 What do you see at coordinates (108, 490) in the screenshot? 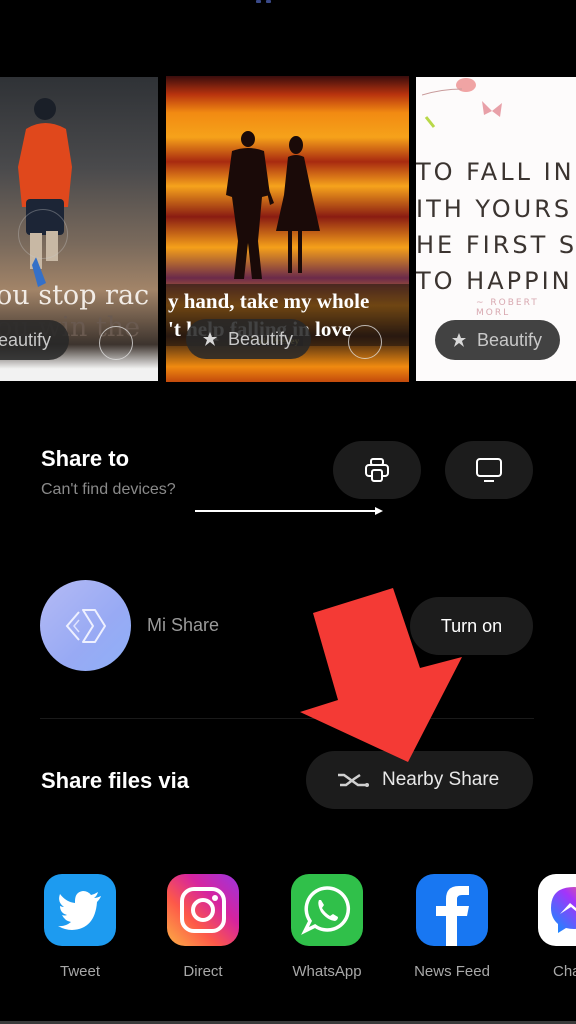
I see `cant-find-devices-link: Can't find devices?` at bounding box center [108, 490].